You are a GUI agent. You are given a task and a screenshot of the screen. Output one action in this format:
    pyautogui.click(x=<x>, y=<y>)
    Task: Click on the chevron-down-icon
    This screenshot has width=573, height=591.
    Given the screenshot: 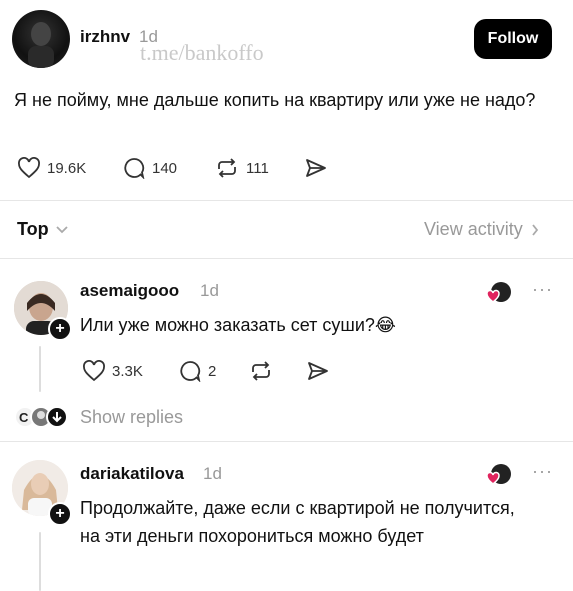 What is the action you would take?
    pyautogui.click(x=62, y=229)
    